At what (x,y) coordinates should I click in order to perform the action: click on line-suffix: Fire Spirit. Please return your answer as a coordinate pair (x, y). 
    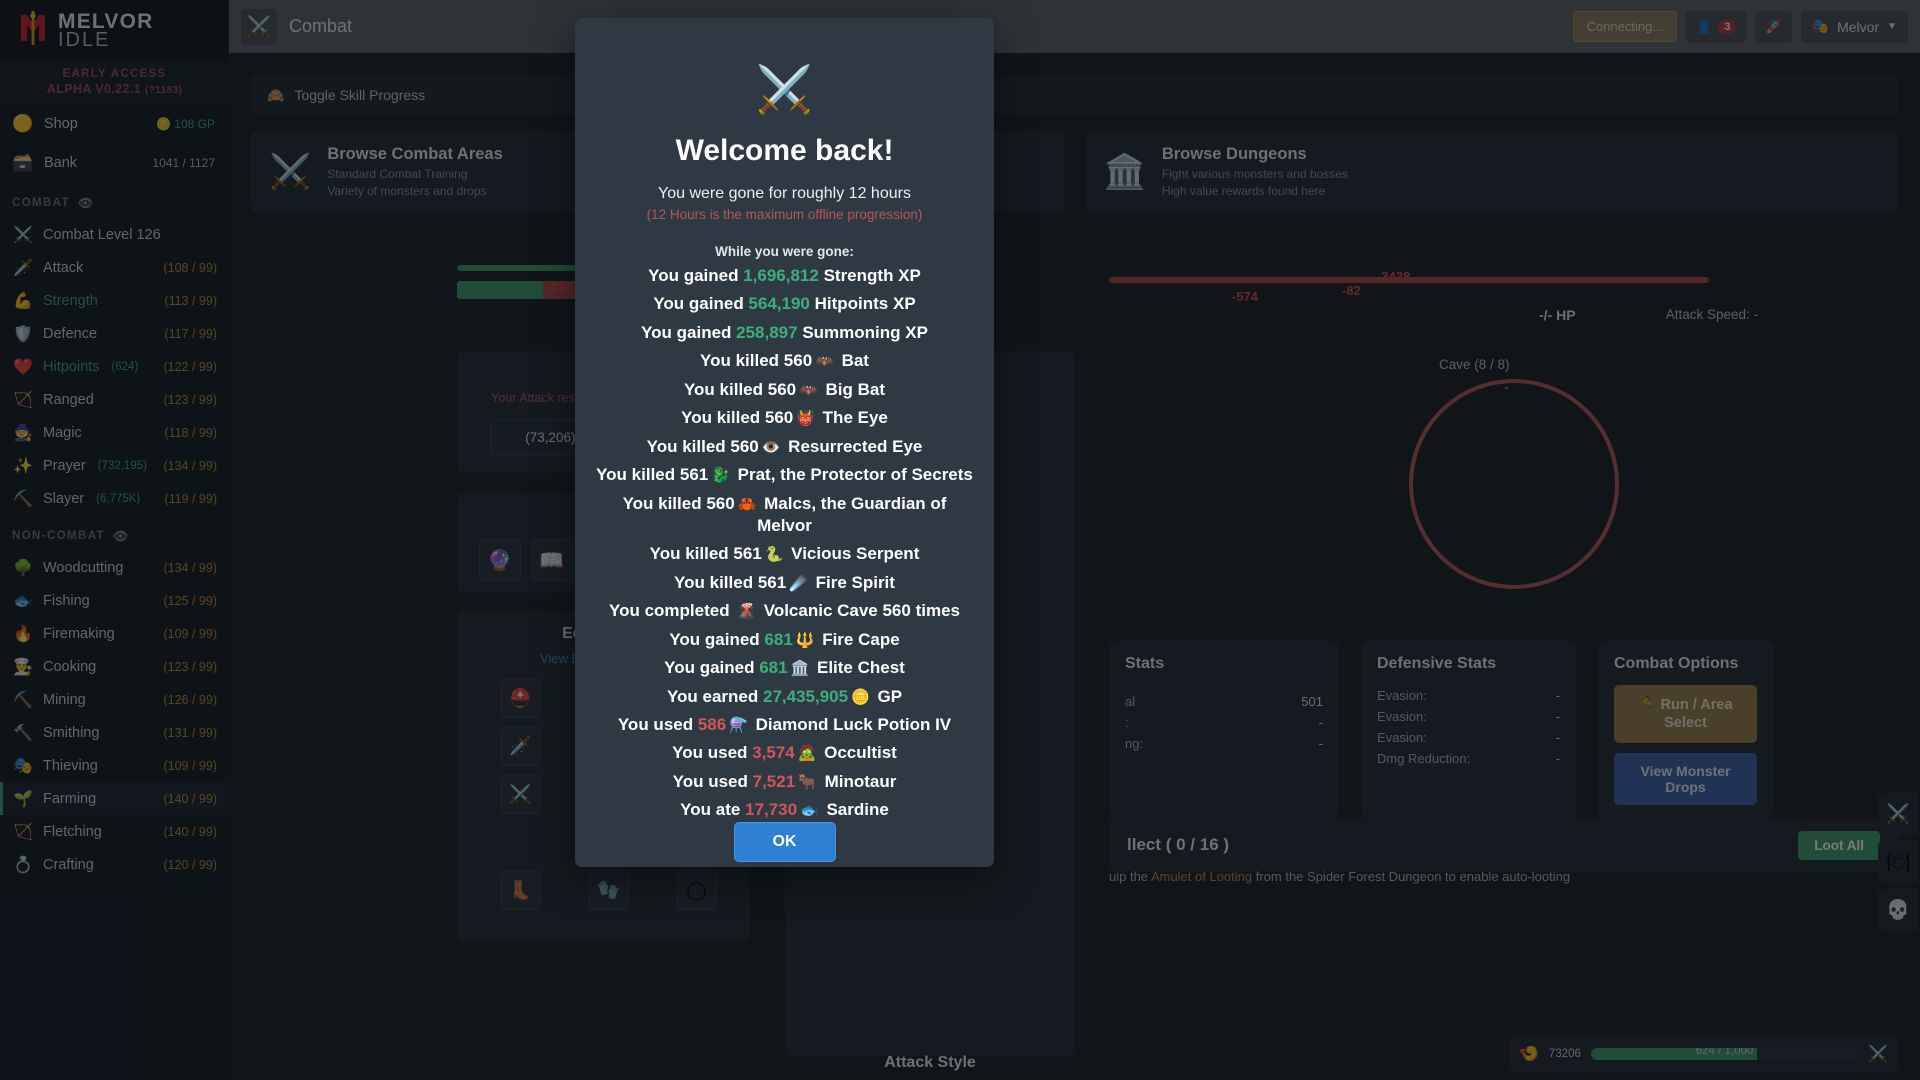
    Looking at the image, I should click on (852, 582).